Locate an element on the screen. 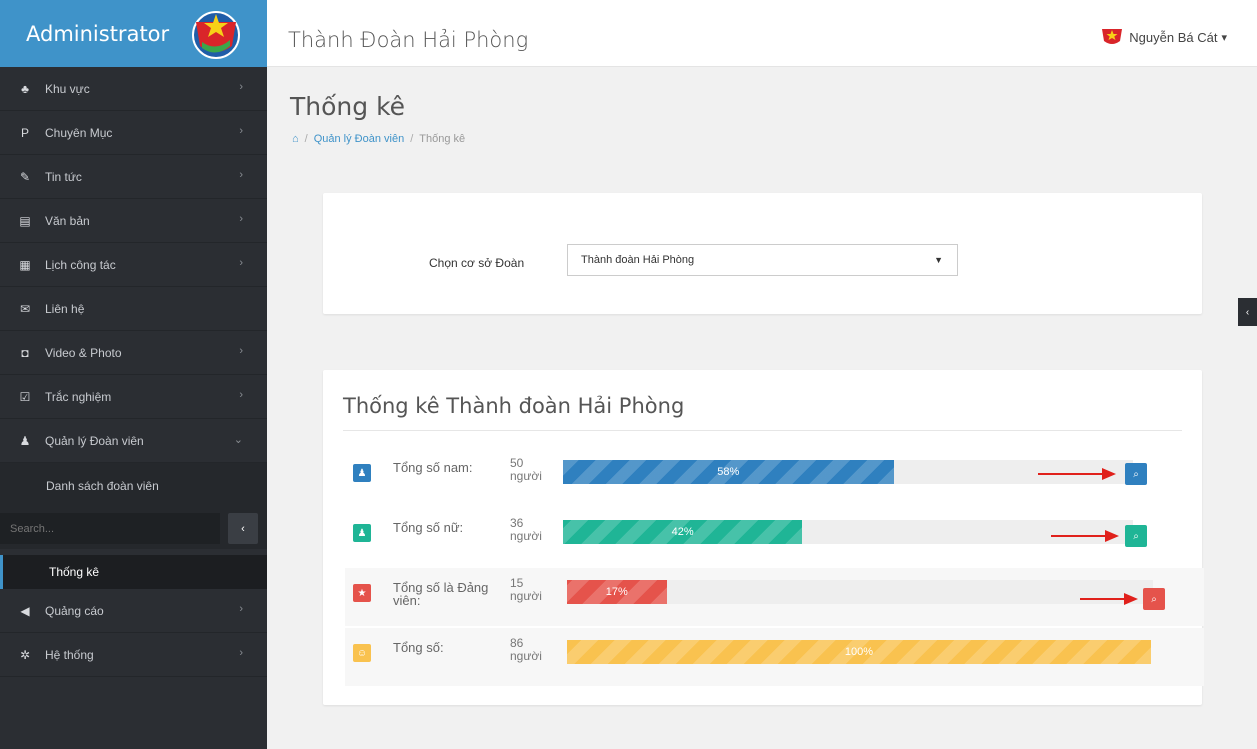 The image size is (1257, 749). brand-bar: Administrator is located at coordinates (133, 33).